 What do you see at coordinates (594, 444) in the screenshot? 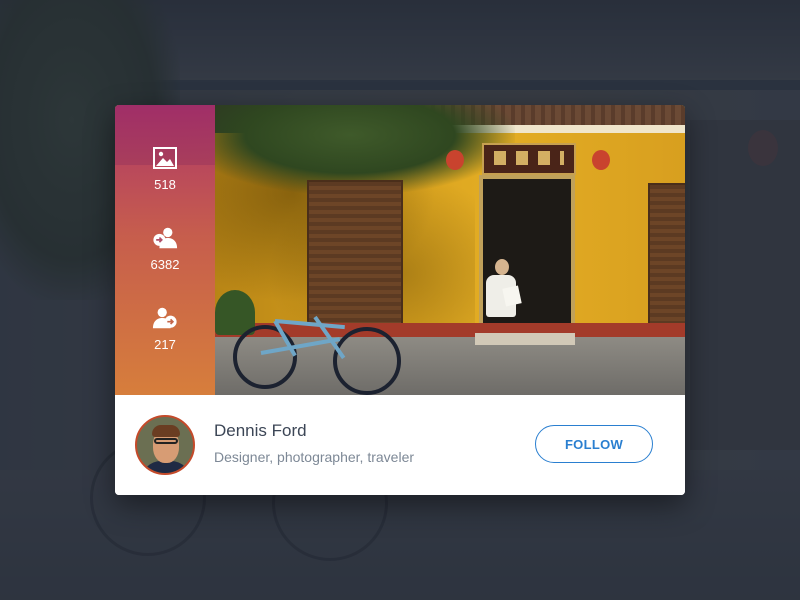
I see `follow-button: FOLLOW` at bounding box center [594, 444].